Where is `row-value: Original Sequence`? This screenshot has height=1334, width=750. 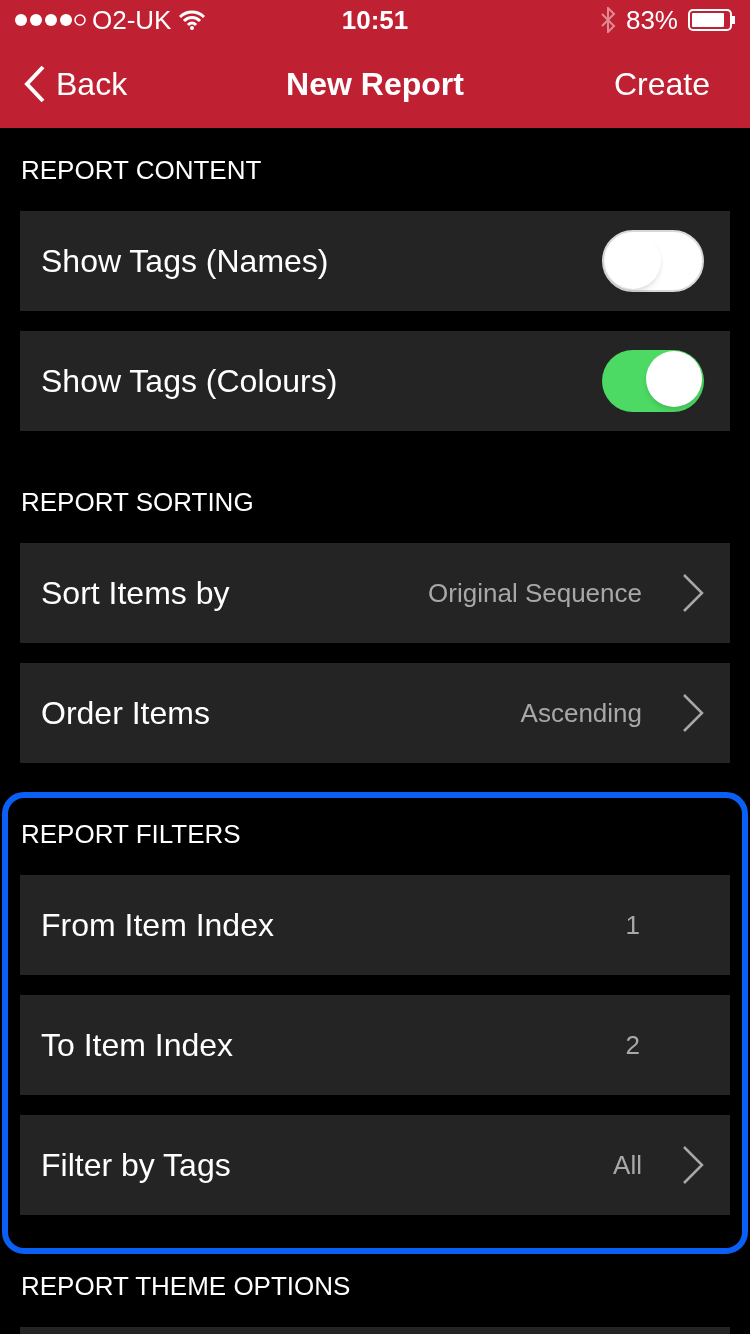 row-value: Original Sequence is located at coordinates (535, 593).